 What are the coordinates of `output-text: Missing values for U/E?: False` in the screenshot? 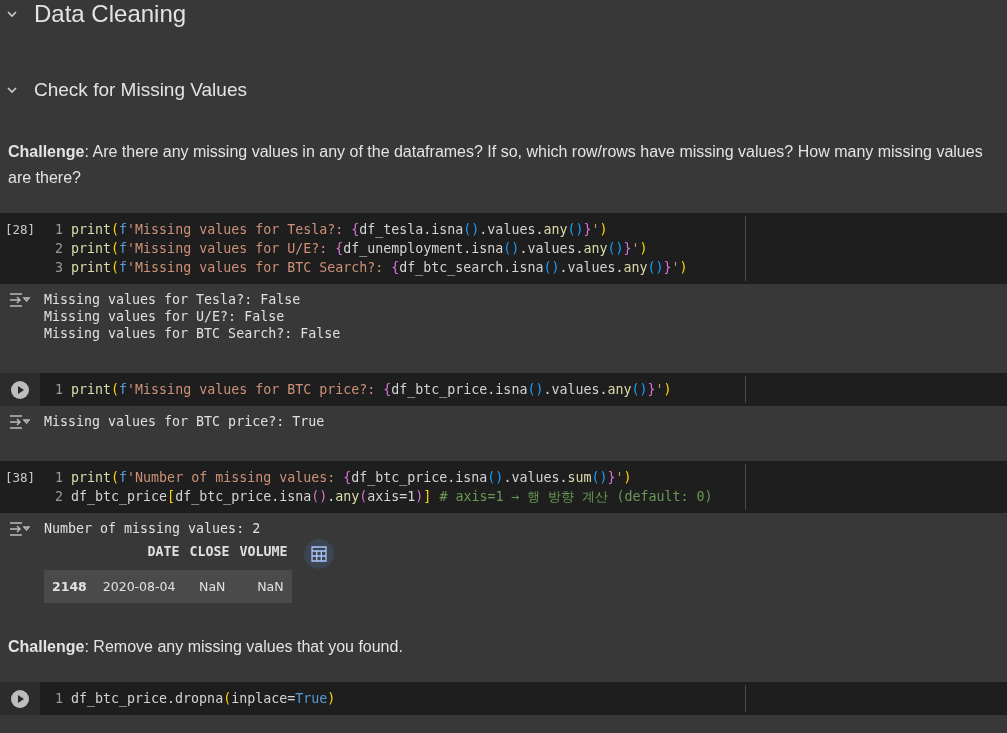 It's located at (165, 316).